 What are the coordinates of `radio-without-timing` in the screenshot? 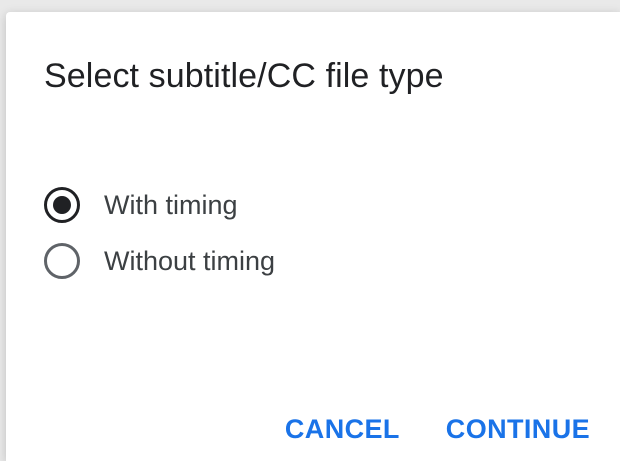 It's located at (62, 261).